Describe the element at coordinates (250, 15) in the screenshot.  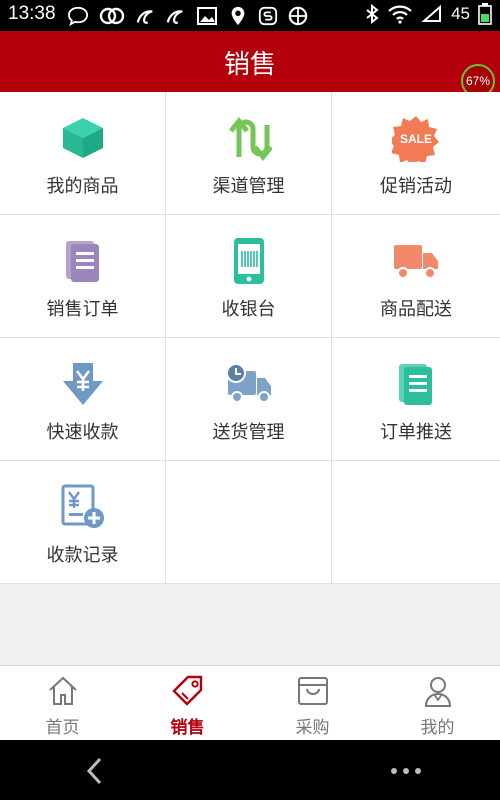
I see `status-bar: 13:38 45` at that location.